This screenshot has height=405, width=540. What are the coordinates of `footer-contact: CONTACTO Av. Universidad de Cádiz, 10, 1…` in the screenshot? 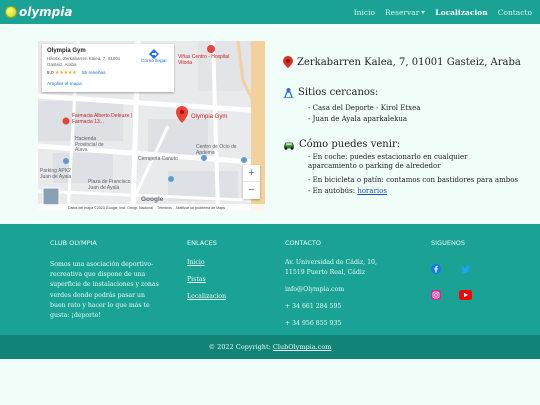 It's located at (340, 286).